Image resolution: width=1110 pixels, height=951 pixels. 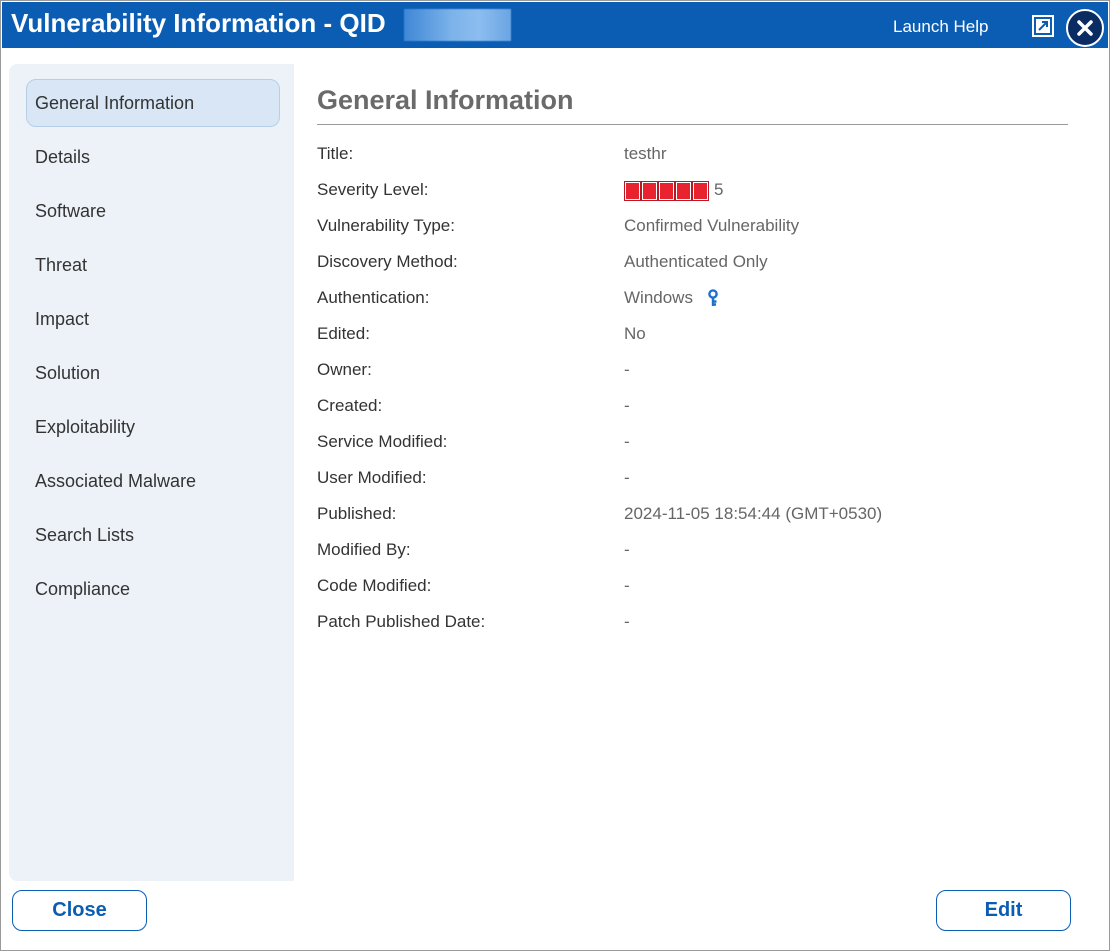 What do you see at coordinates (153, 103) in the screenshot?
I see `sidebar-item-general-information: General Information` at bounding box center [153, 103].